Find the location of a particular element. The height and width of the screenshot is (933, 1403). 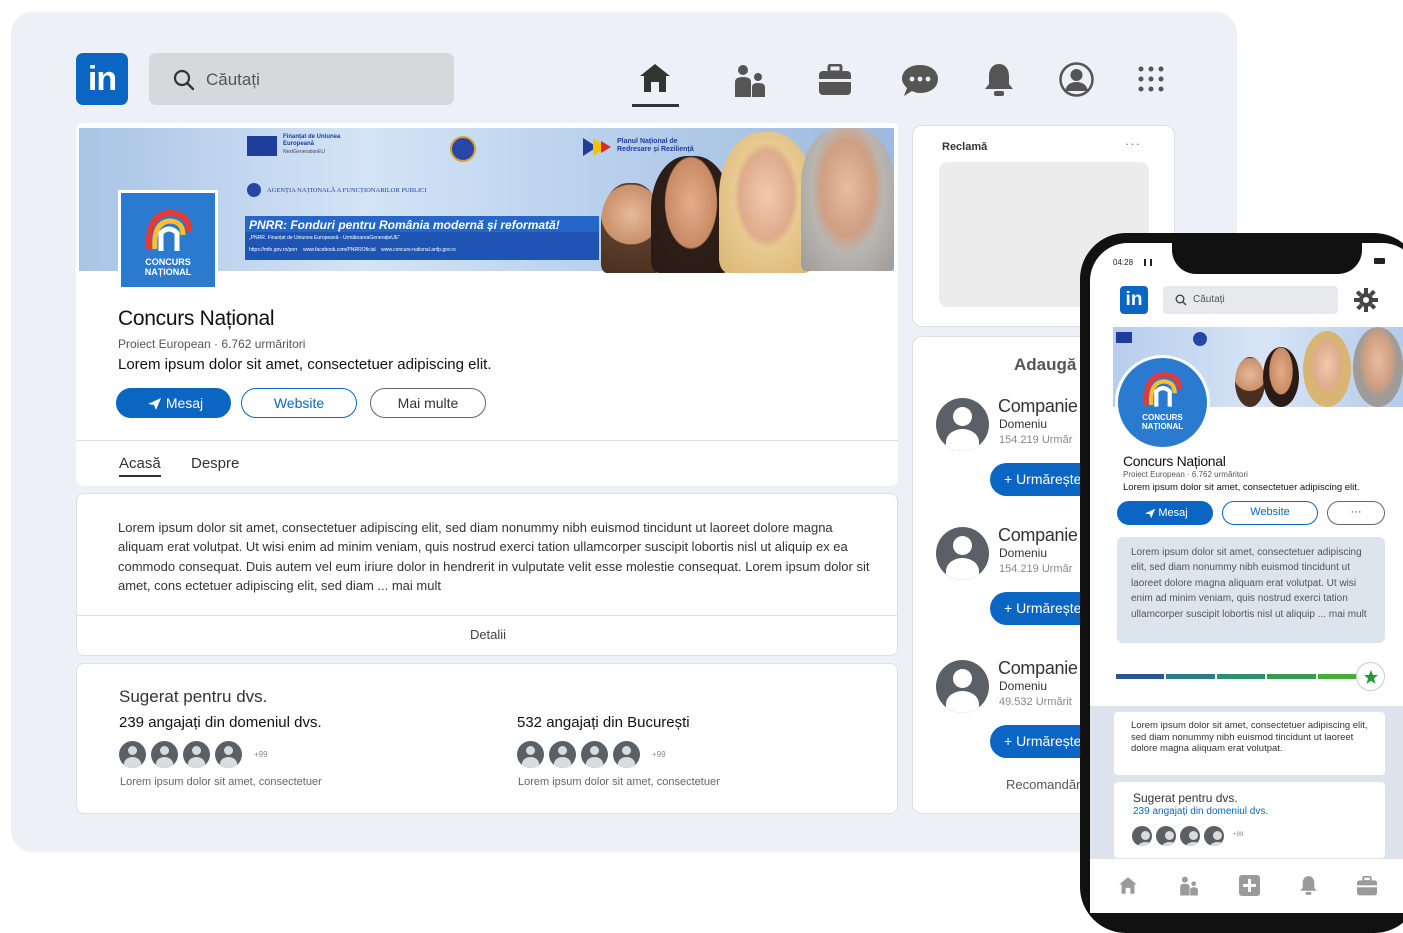

linkedin-logo: in is located at coordinates (102, 79).